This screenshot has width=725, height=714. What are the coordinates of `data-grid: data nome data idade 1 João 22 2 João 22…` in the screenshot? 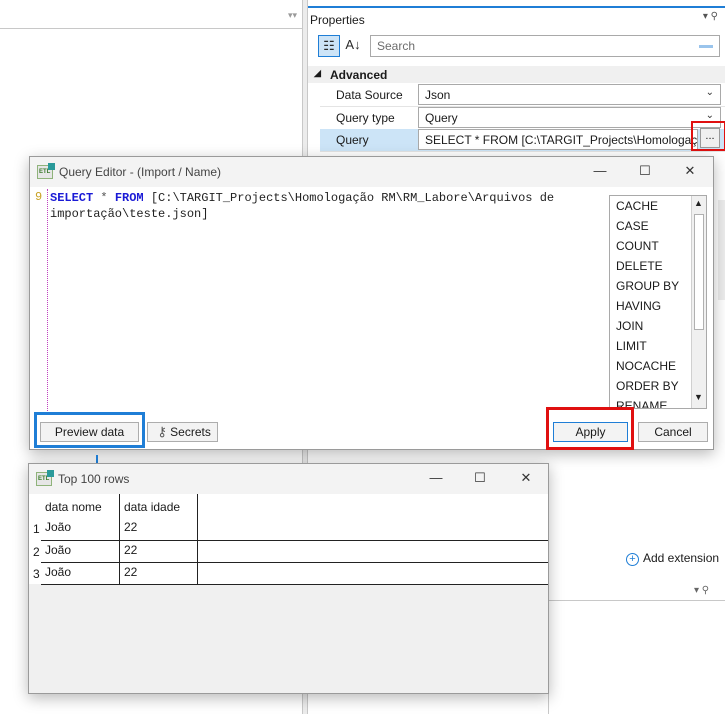 It's located at (288, 539).